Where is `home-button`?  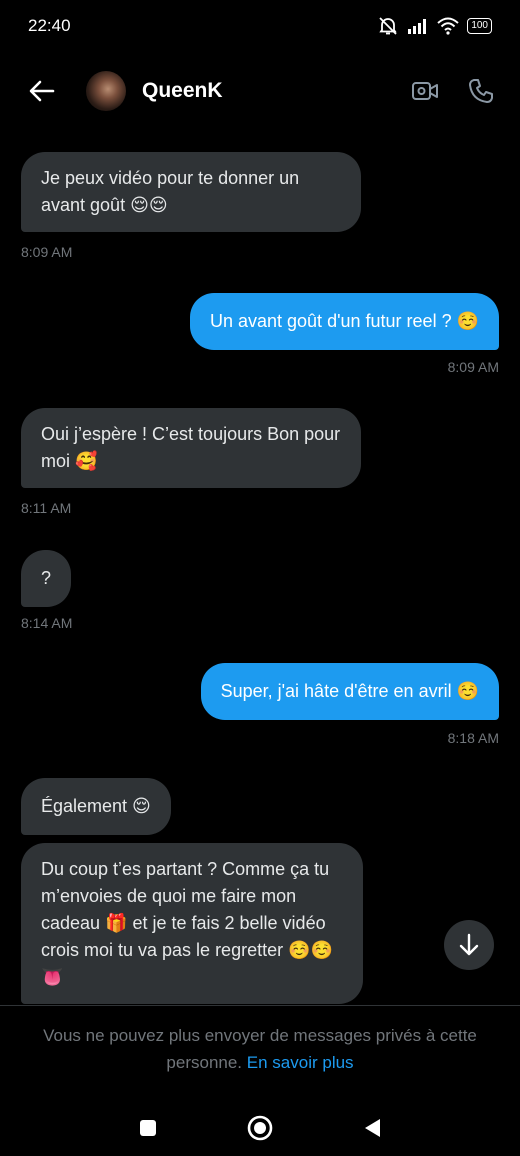
home-button is located at coordinates (260, 1128).